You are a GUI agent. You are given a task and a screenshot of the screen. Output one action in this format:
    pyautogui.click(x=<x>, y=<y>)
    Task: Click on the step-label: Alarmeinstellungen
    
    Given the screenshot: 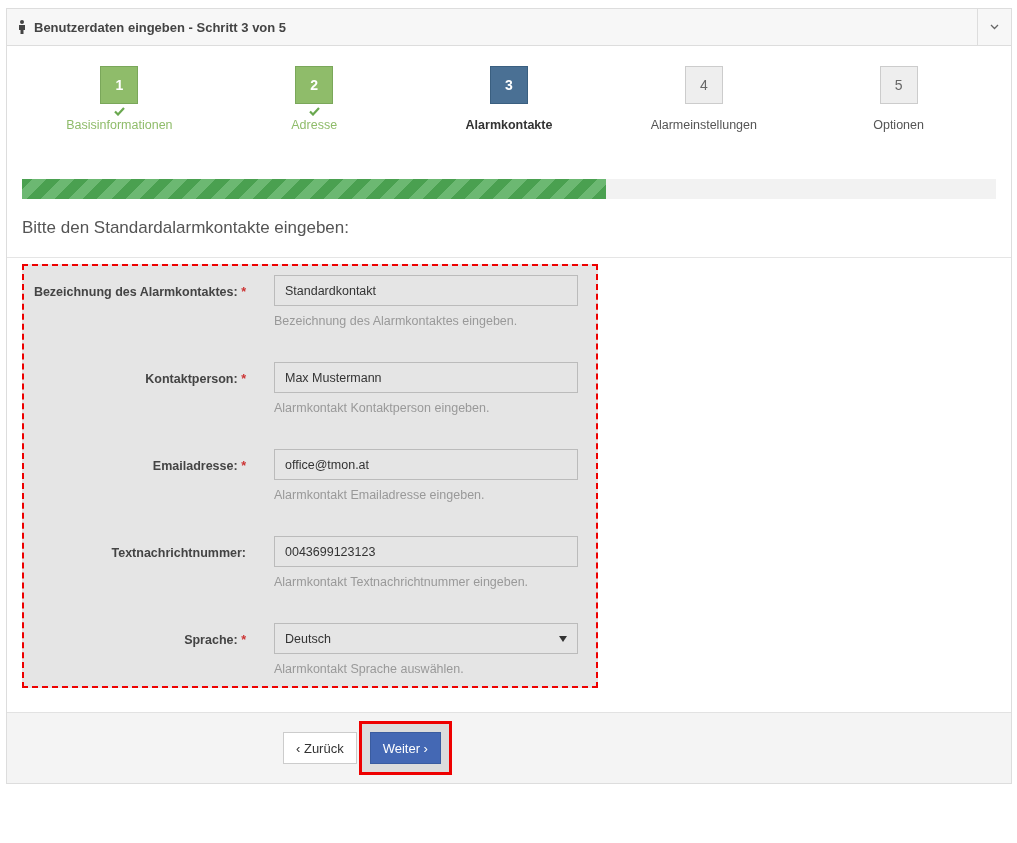 What is the action you would take?
    pyautogui.click(x=703, y=125)
    